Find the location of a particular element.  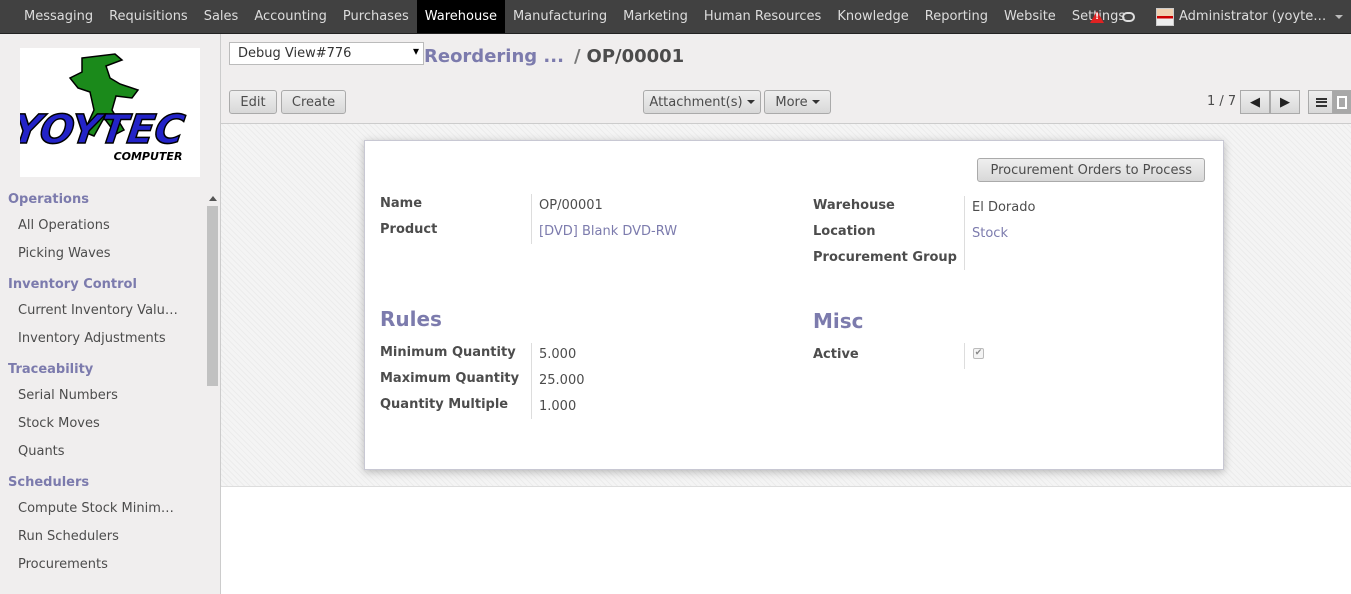

breadcrumb: Reordering ... / OP/00001 is located at coordinates (554, 56).